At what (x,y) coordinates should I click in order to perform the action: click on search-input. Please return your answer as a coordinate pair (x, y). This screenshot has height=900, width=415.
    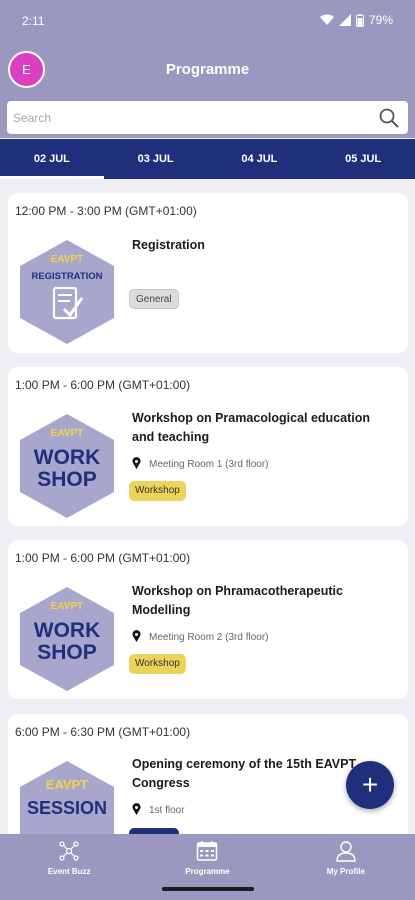
    Looking at the image, I should click on (188, 117).